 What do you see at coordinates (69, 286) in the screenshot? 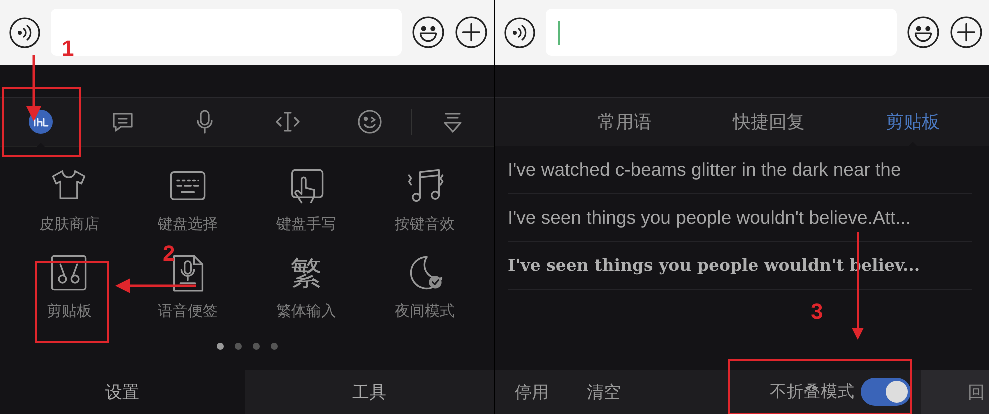
I see `tool-tile: 剪贴板` at bounding box center [69, 286].